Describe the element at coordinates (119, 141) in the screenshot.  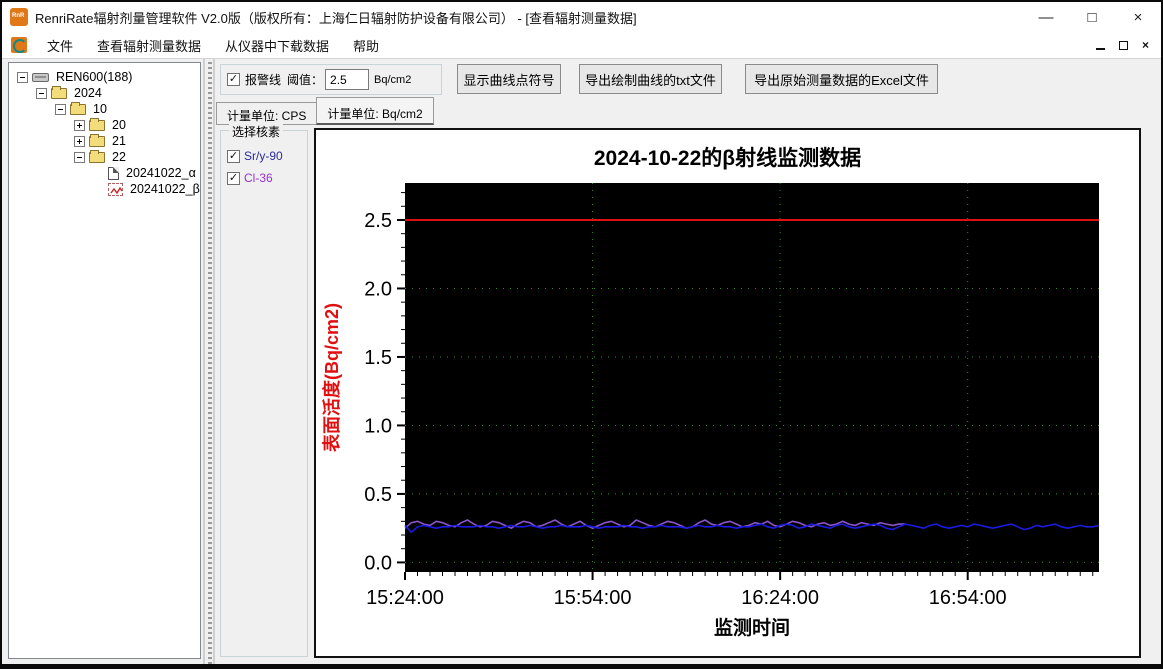
I see `tree-item-label: 21` at that location.